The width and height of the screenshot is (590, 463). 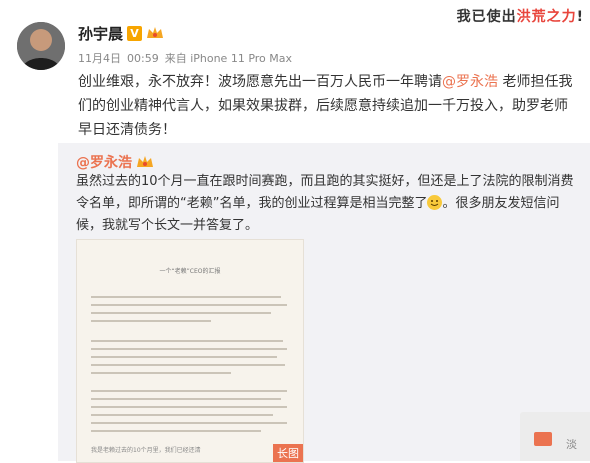 What do you see at coordinates (228, 58) in the screenshot?
I see `post-source: 来自 iPhone 11 Pro Max` at bounding box center [228, 58].